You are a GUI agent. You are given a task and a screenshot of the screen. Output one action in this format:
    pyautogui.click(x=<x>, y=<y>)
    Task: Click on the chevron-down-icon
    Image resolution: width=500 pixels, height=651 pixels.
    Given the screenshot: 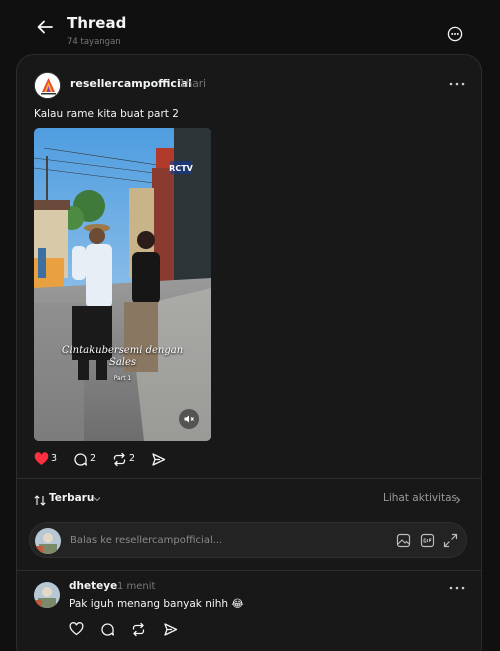 What is the action you would take?
    pyautogui.click(x=97, y=499)
    